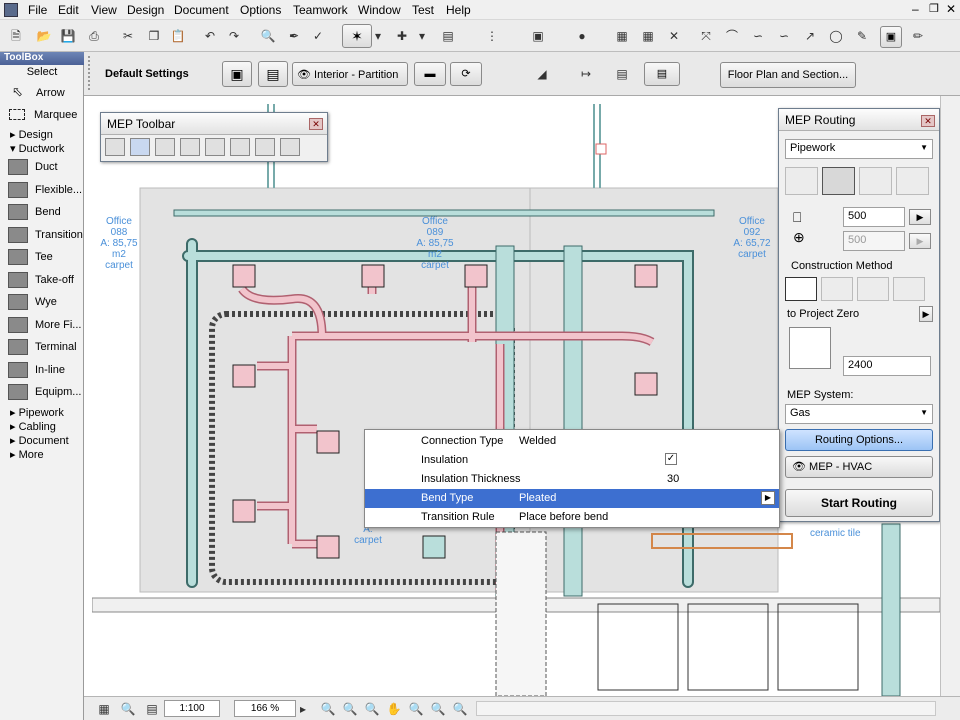 The height and width of the screenshot is (720, 960). Describe the element at coordinates (572, 441) in the screenshot. I see `connection-type-row: Connection Type Welded` at that location.